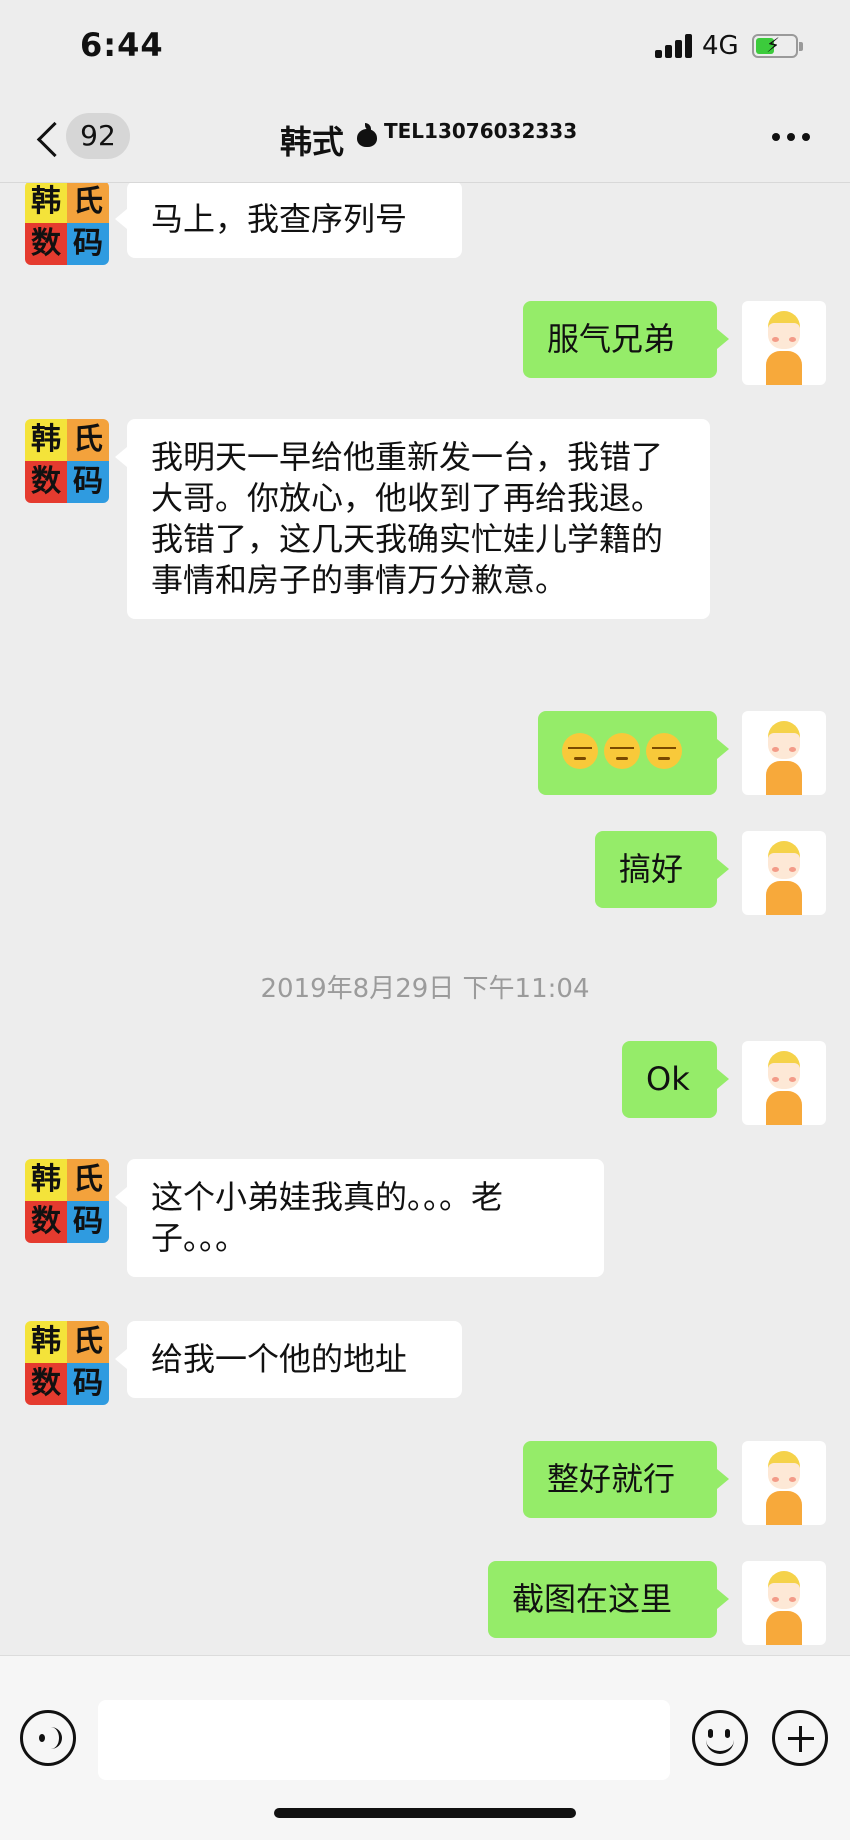 This screenshot has height=1840, width=850. What do you see at coordinates (288, 220) in the screenshot?
I see `message-bubble-incoming: 马上，我查序列号` at bounding box center [288, 220].